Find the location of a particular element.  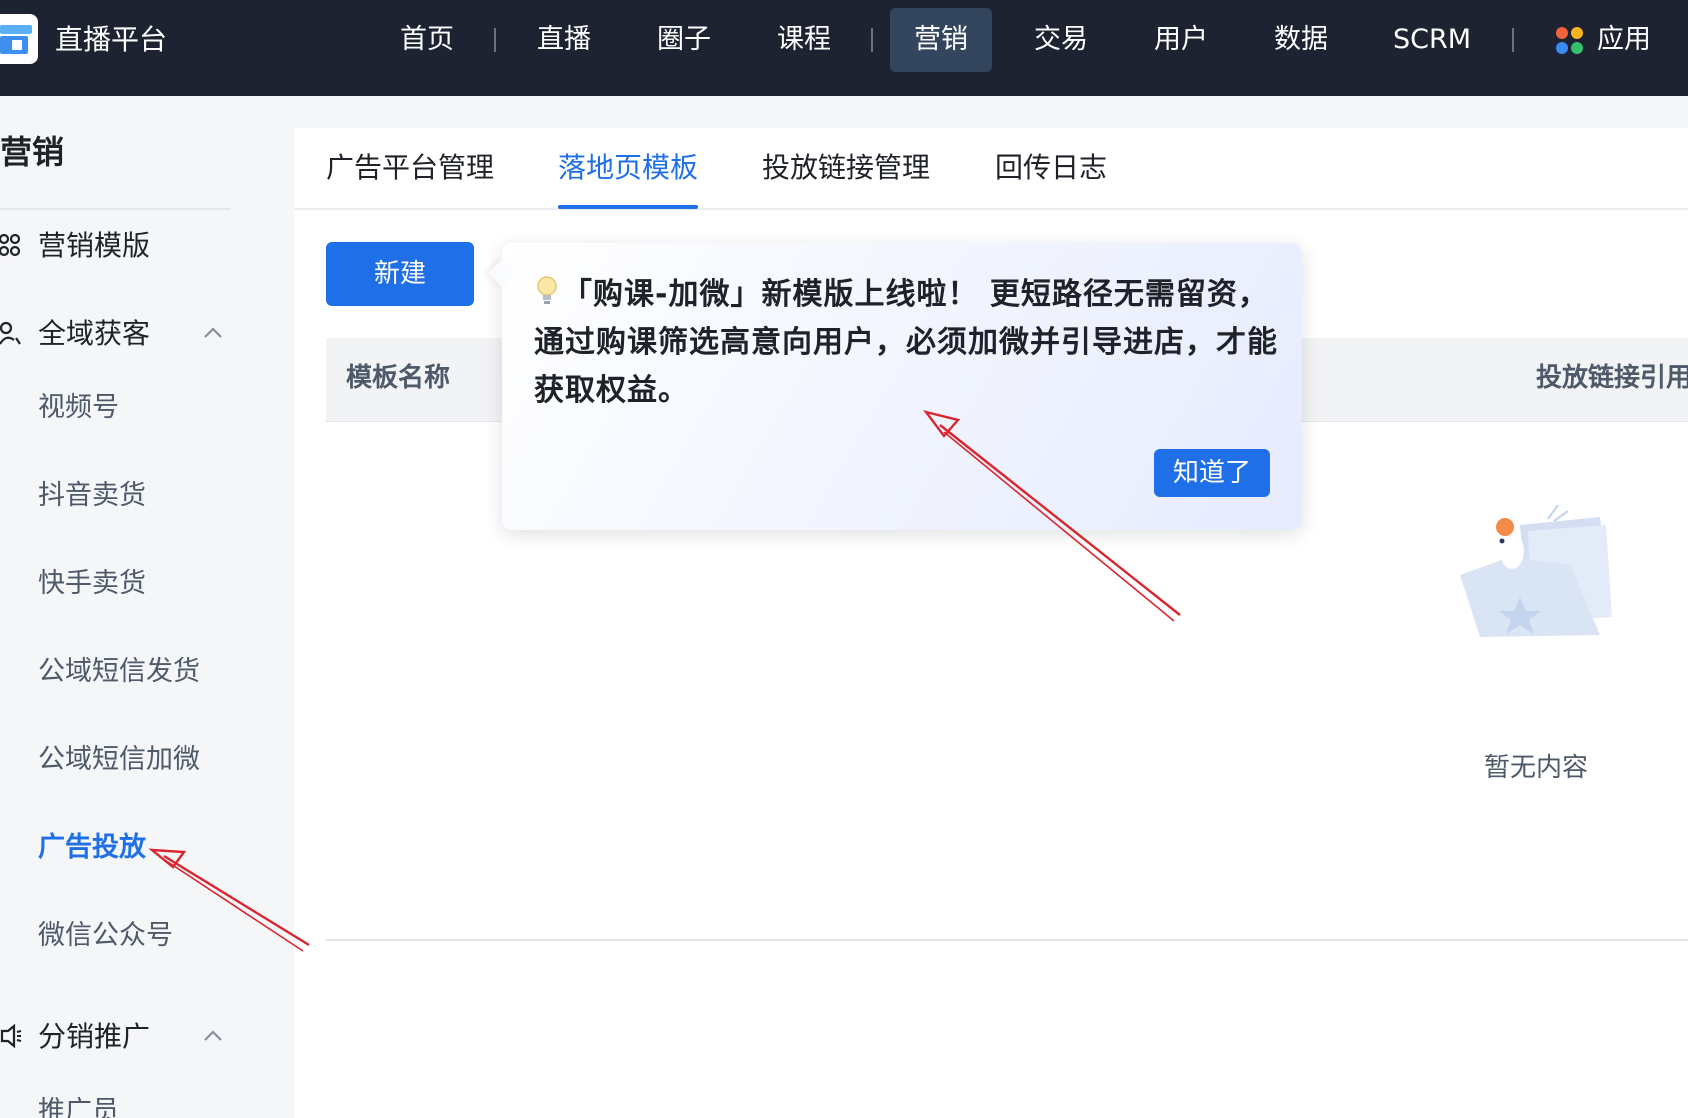

sidebar-item-promoter: 推广员 is located at coordinates (78, 1106).